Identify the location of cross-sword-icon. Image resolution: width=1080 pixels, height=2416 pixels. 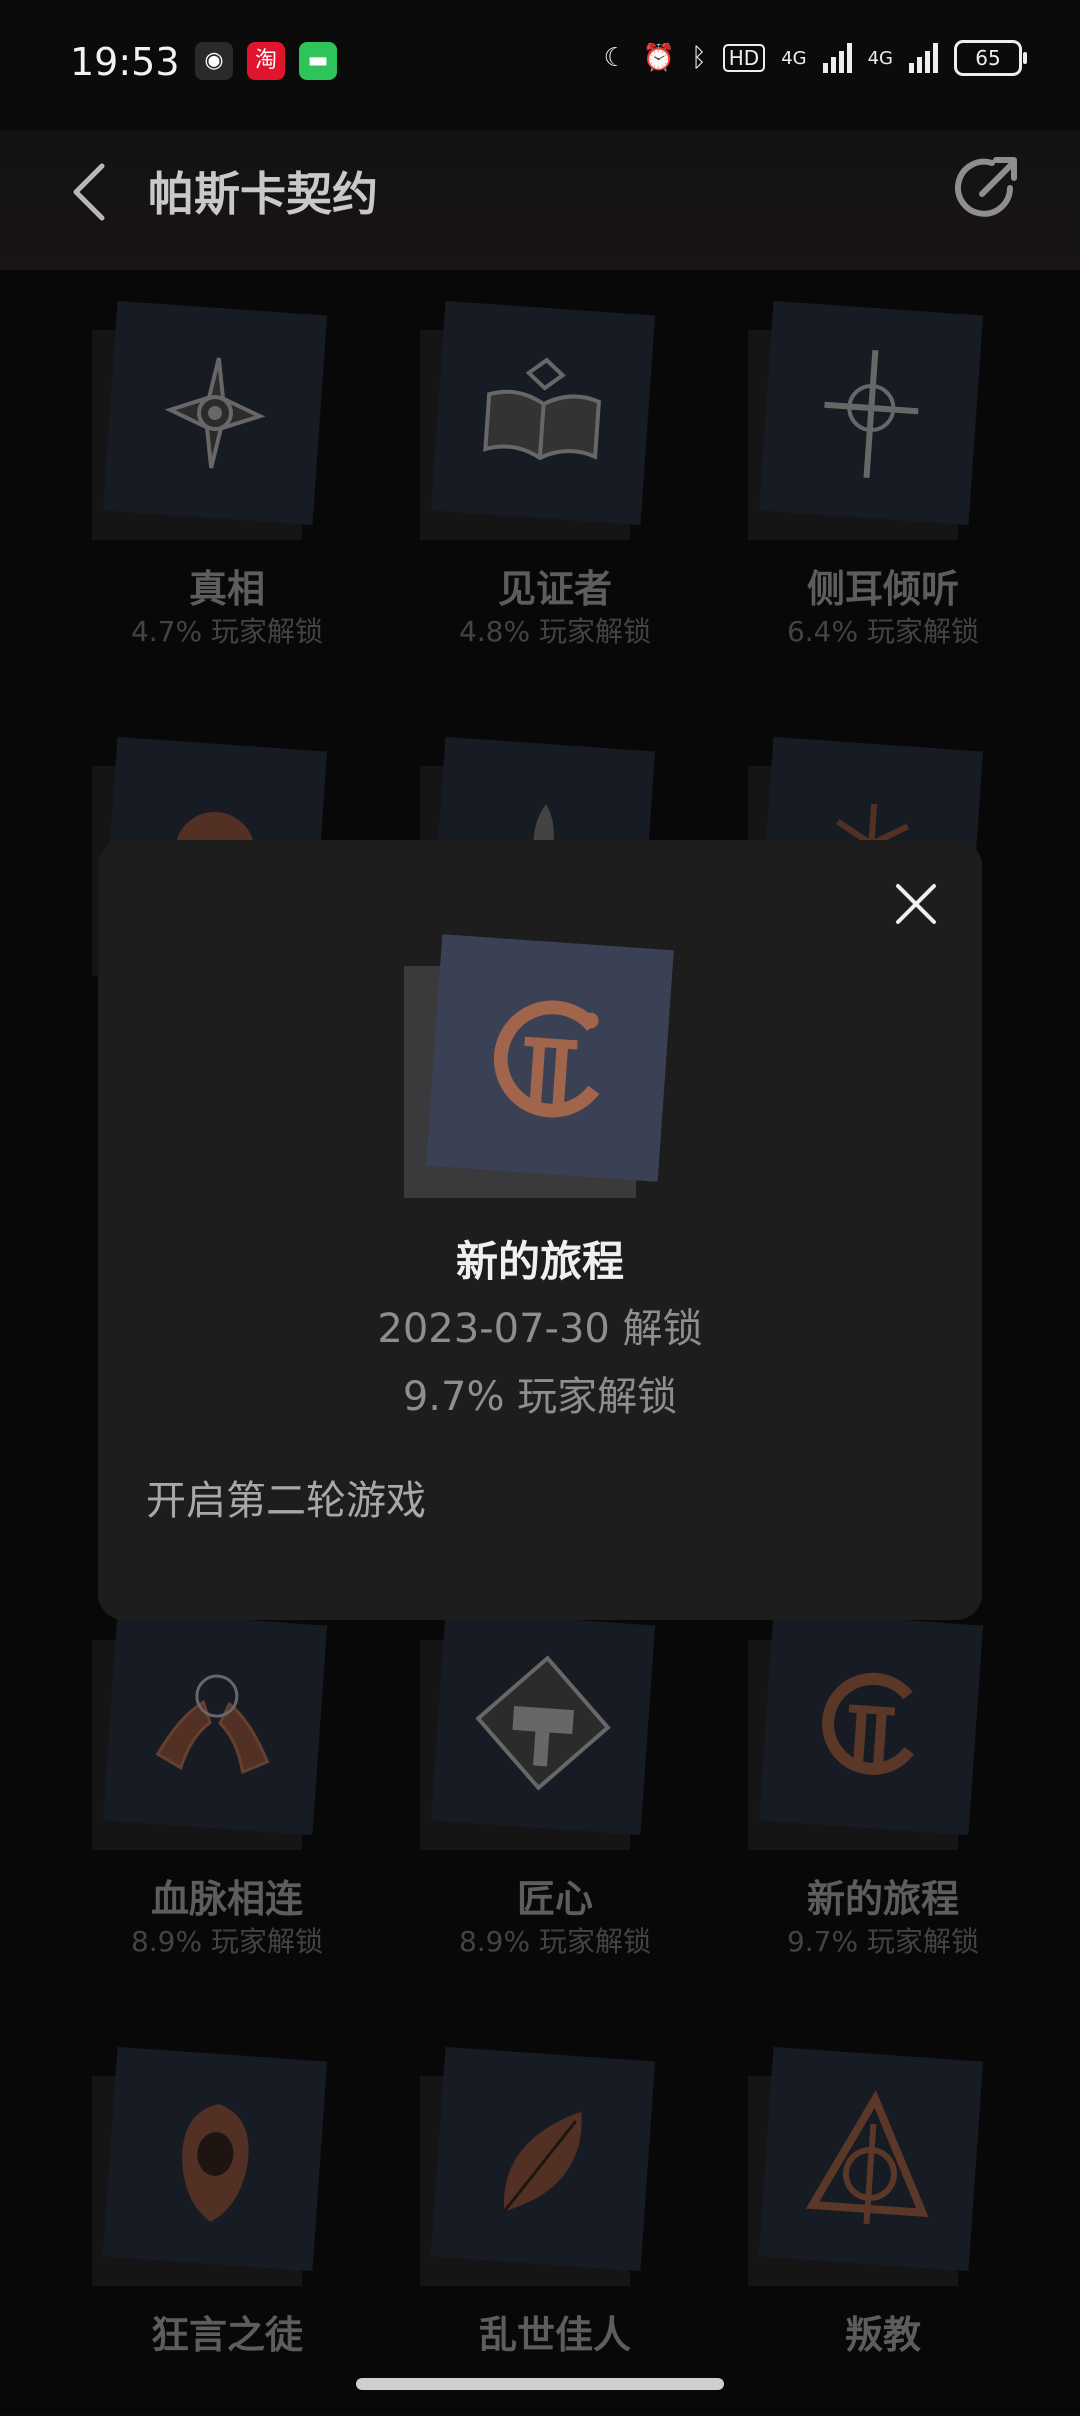
(871, 414).